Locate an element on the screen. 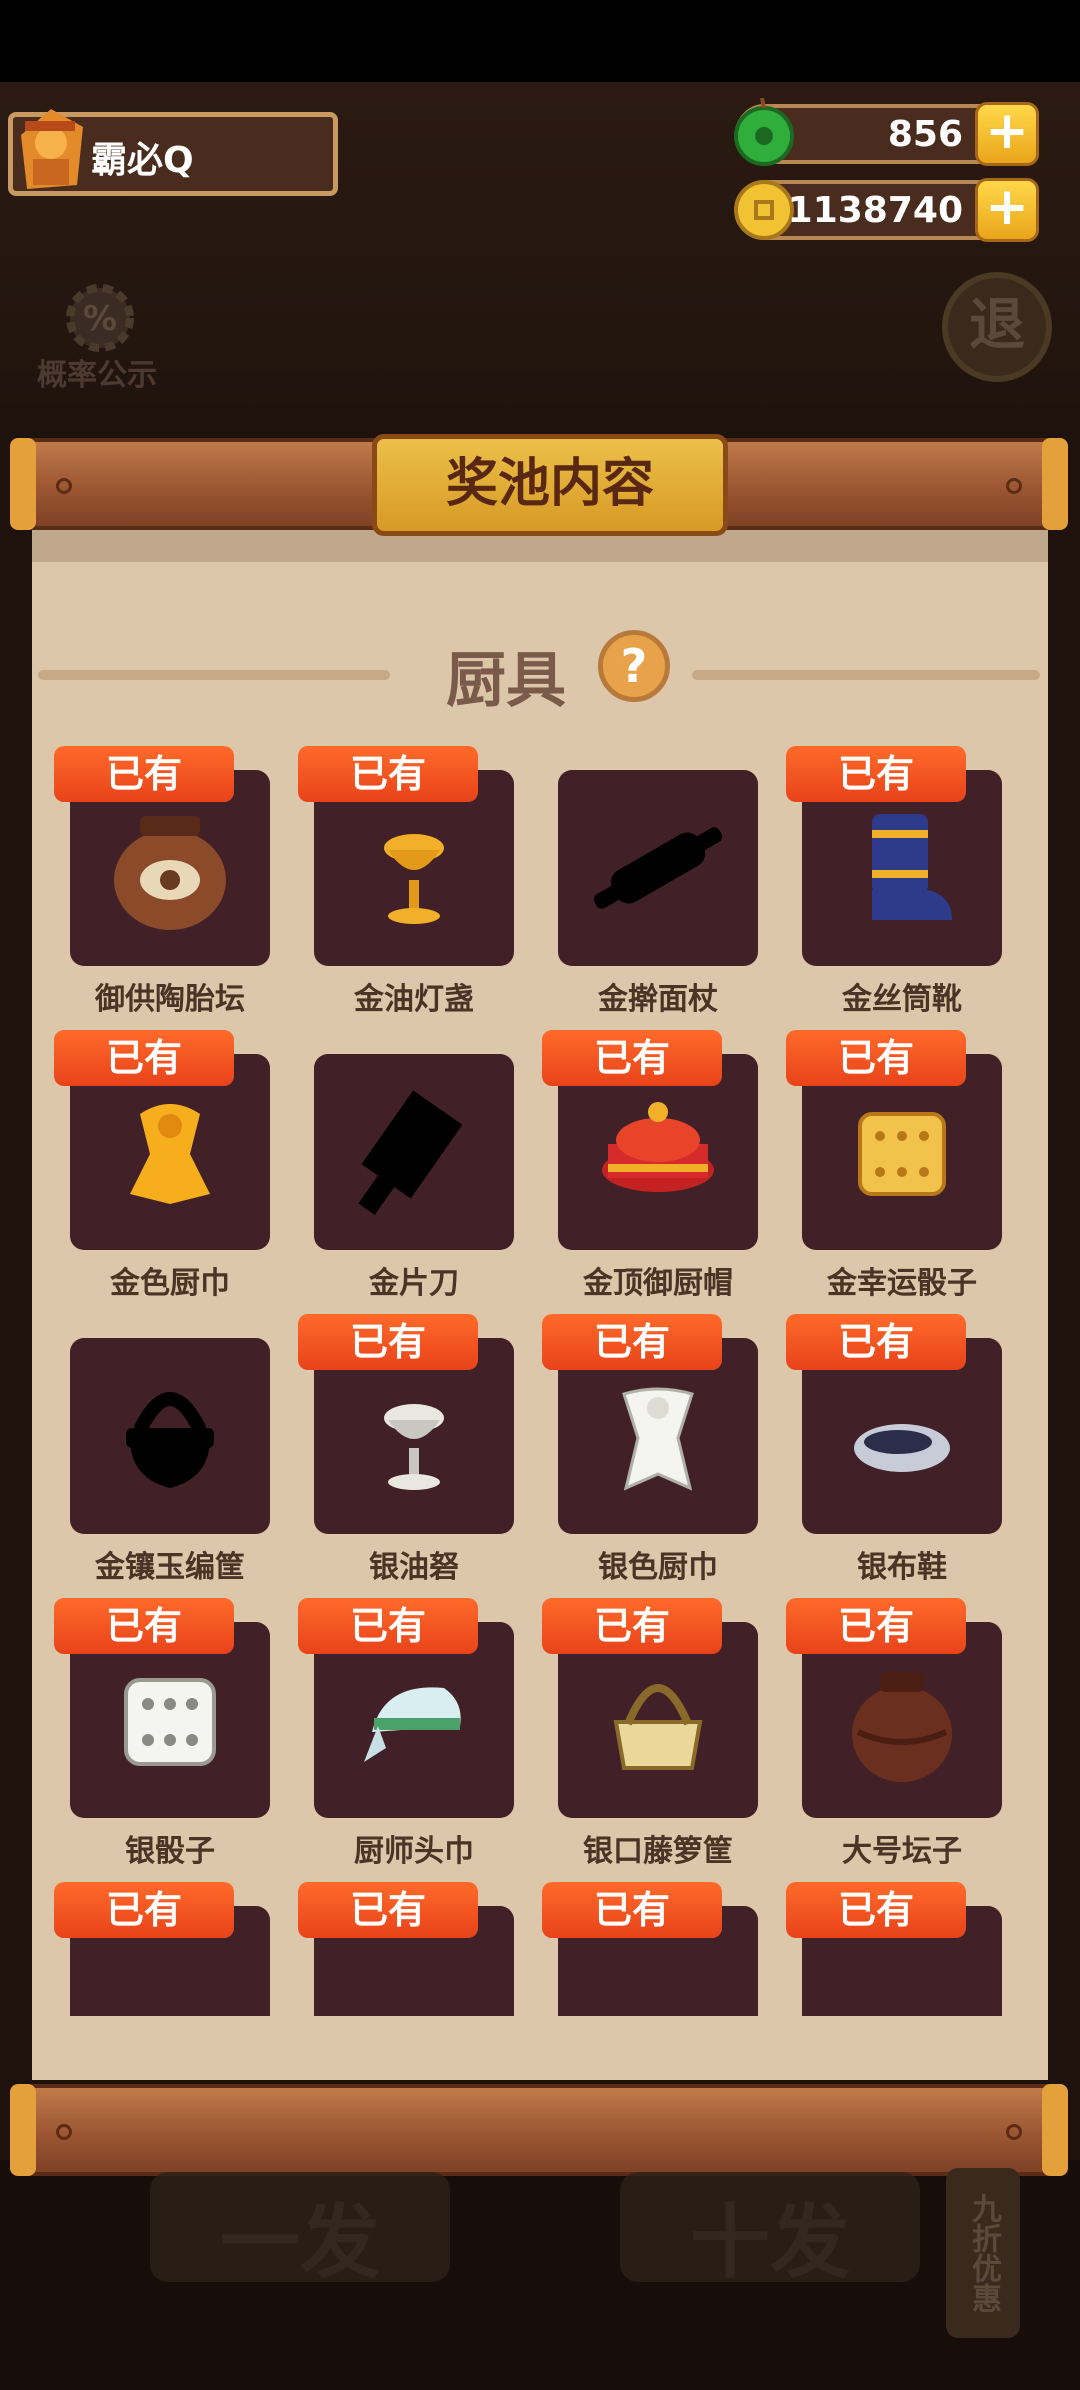 This screenshot has width=1080, height=2390. status-bar is located at coordinates (540, 41).